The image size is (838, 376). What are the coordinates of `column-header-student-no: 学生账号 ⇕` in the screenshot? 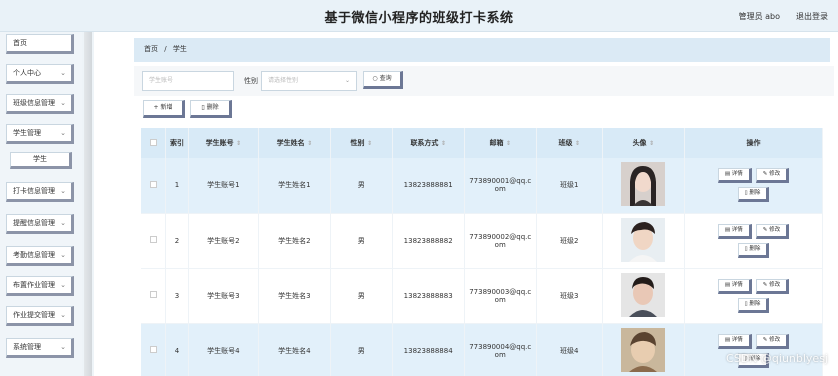 It's located at (223, 143).